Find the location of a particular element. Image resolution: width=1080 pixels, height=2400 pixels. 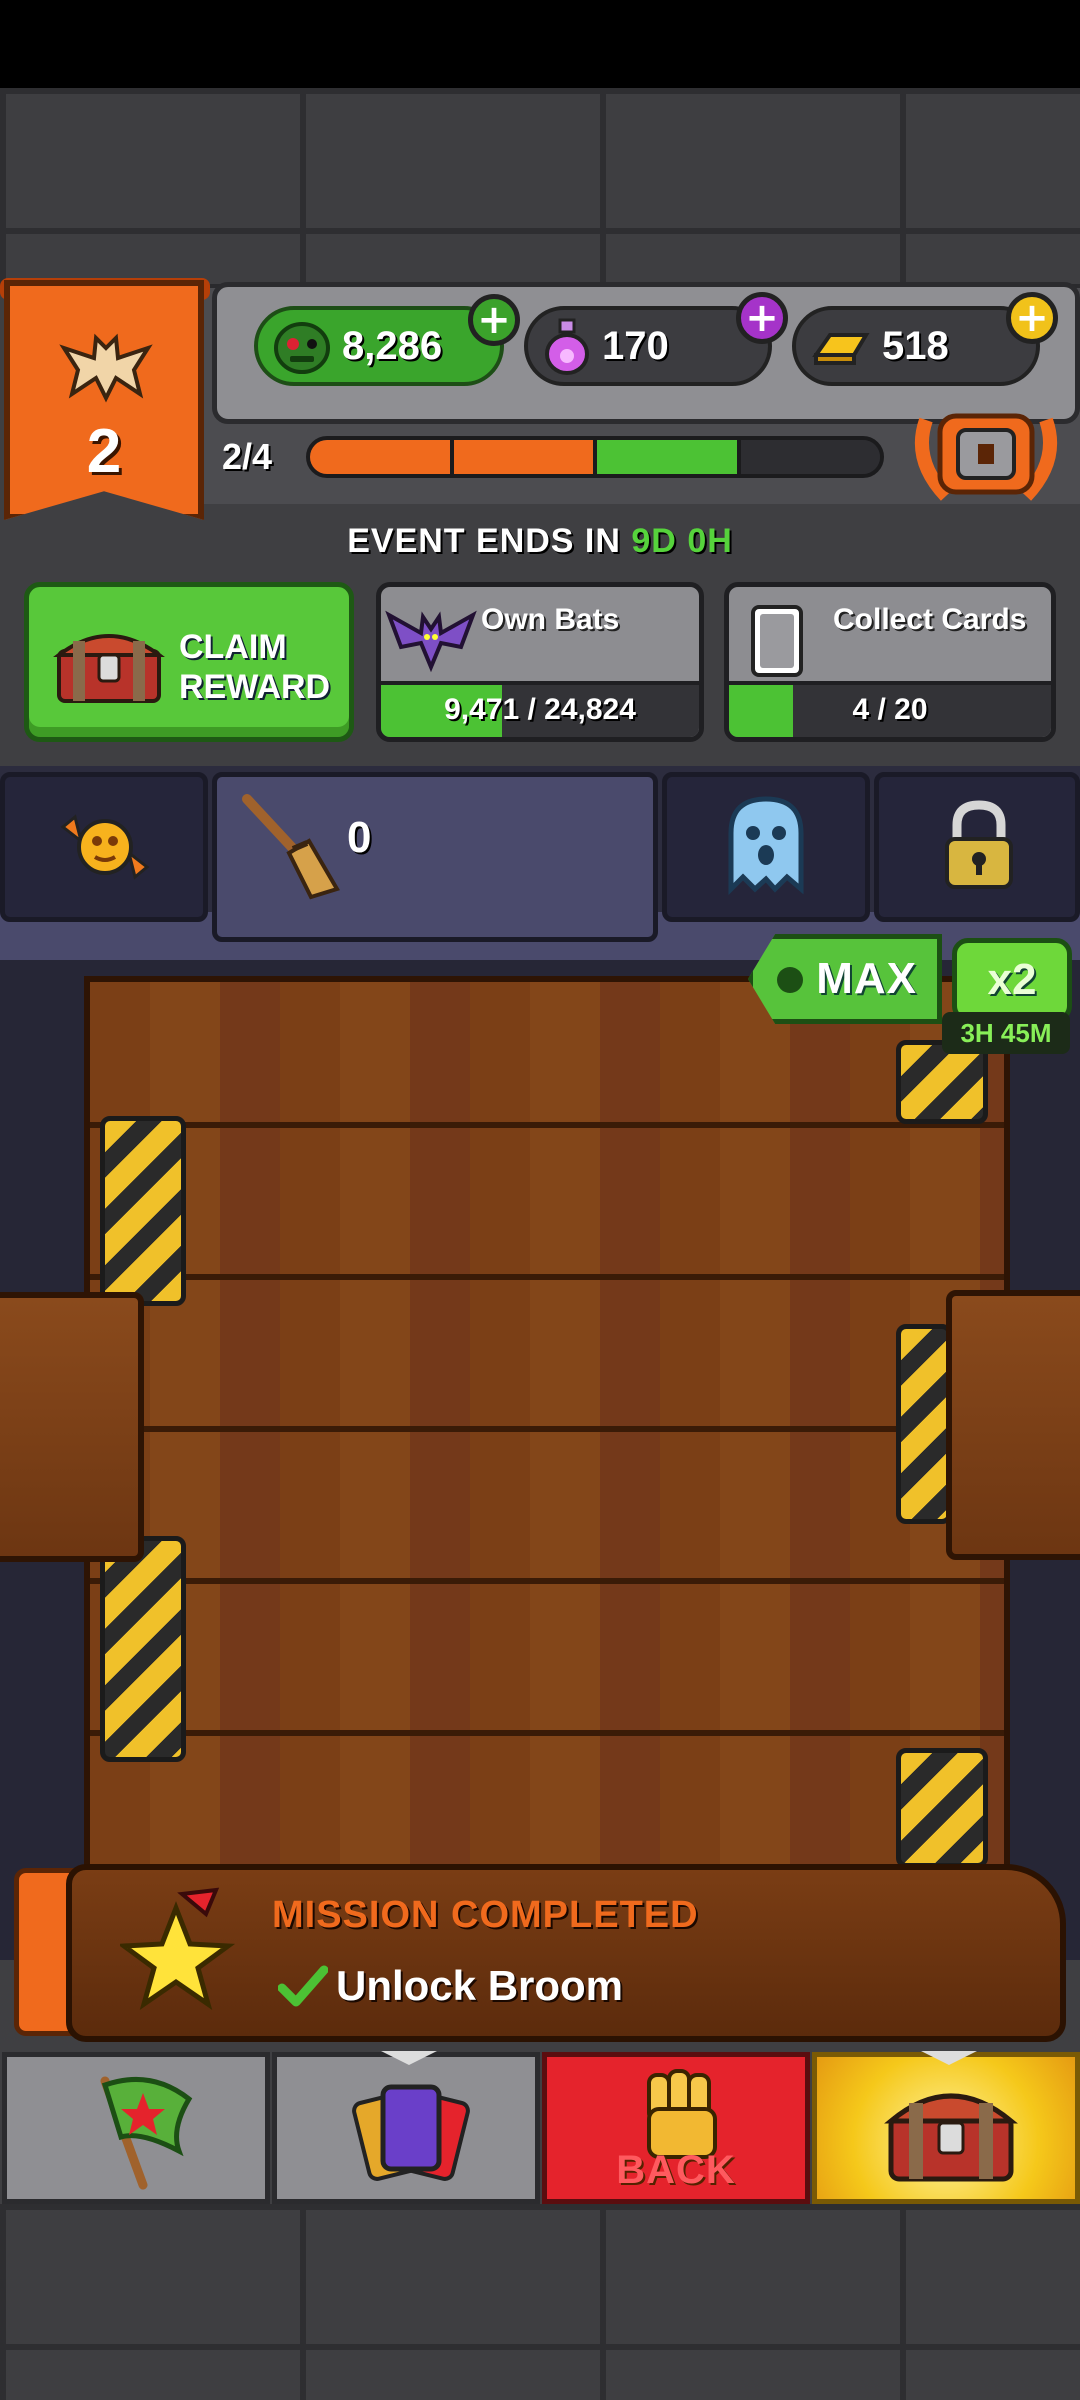

mission-toast-tab is located at coordinates (44, 1952).